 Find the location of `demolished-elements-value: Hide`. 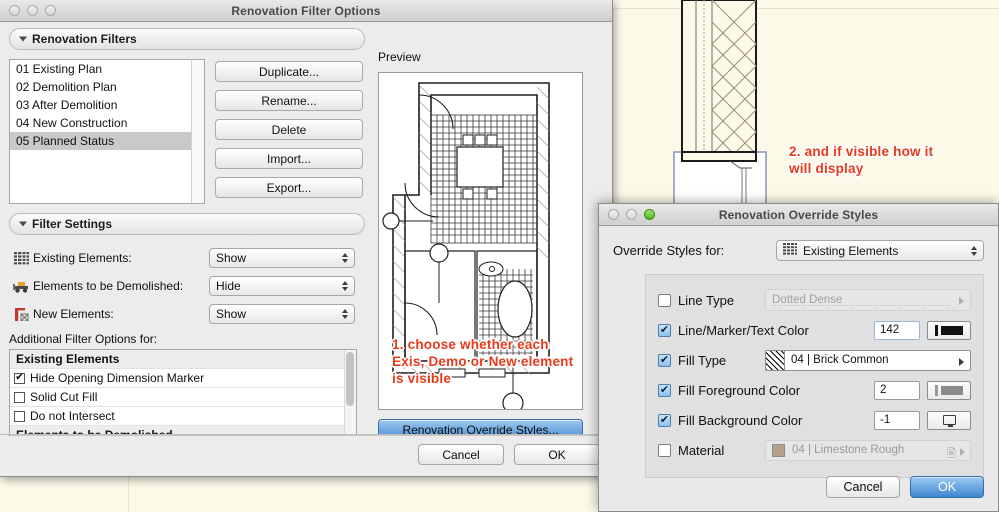

demolished-elements-value: Hide is located at coordinates (228, 286).